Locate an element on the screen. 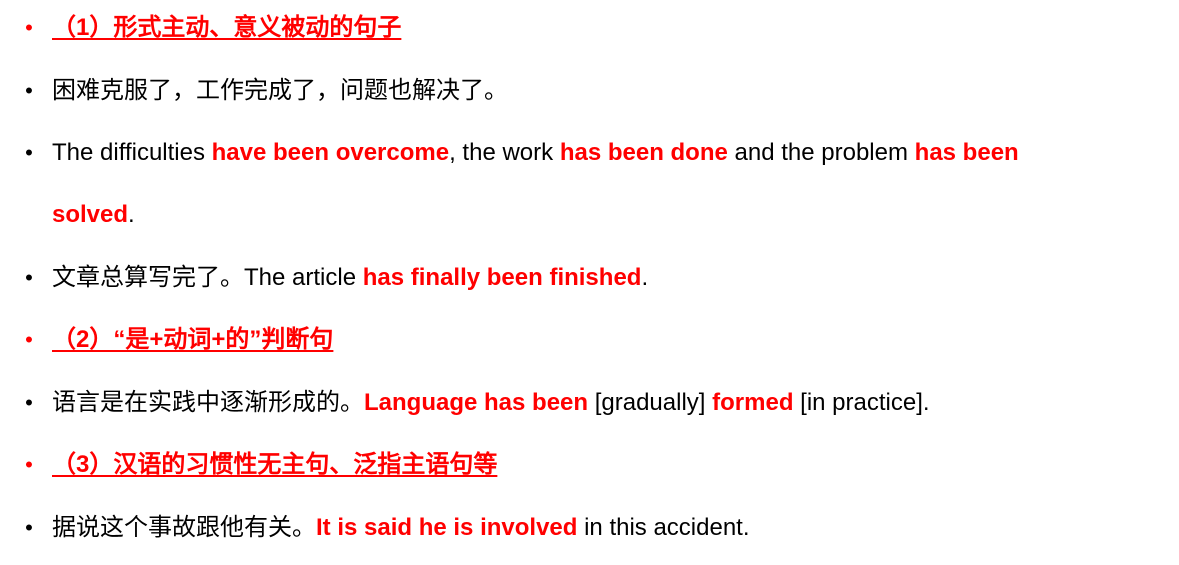  section-1-heading: （1）形式主动、意义被动的句子 is located at coordinates (227, 27).